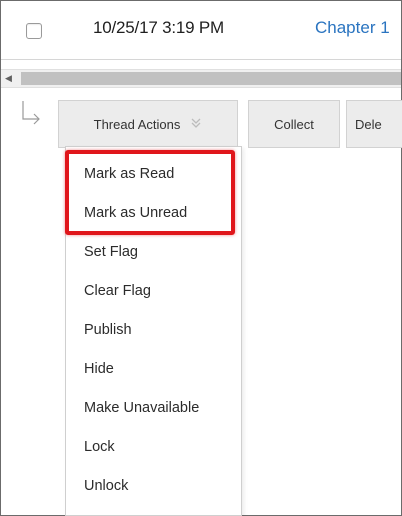 This screenshot has height=516, width=402. Describe the element at coordinates (374, 124) in the screenshot. I see `delete-button: Dele` at that location.